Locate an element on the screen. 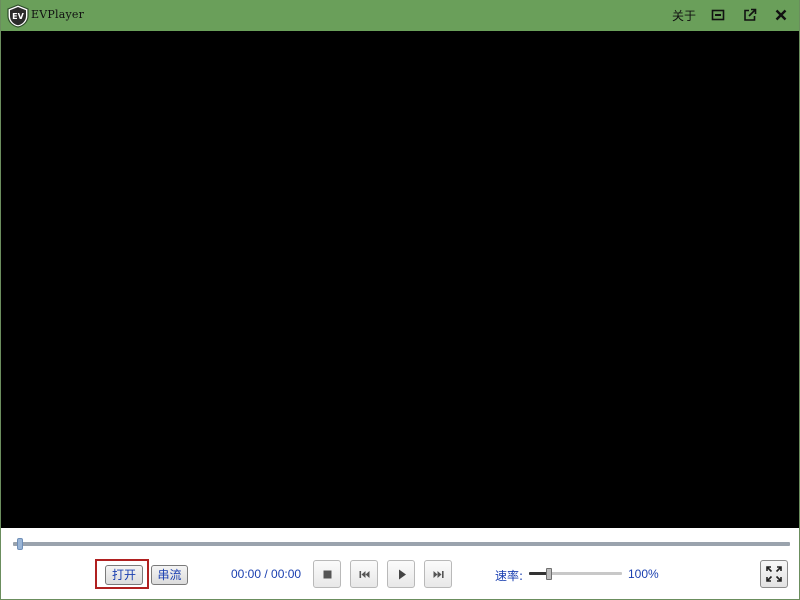  fullscreen-icon is located at coordinates (774, 574).